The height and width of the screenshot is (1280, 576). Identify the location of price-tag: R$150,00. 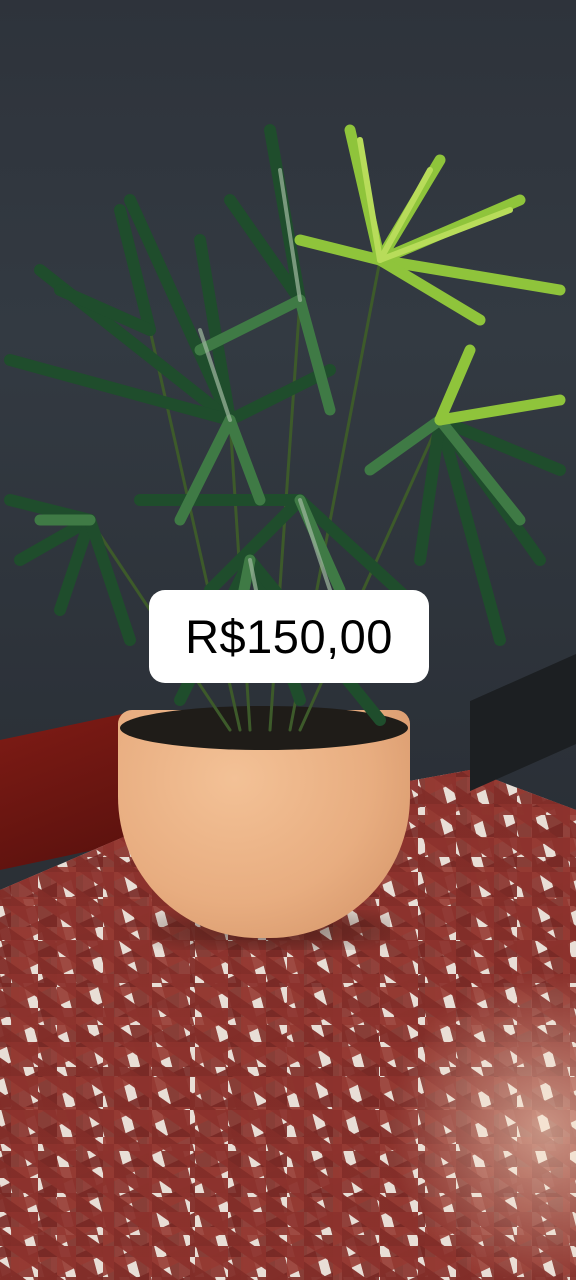
(289, 636).